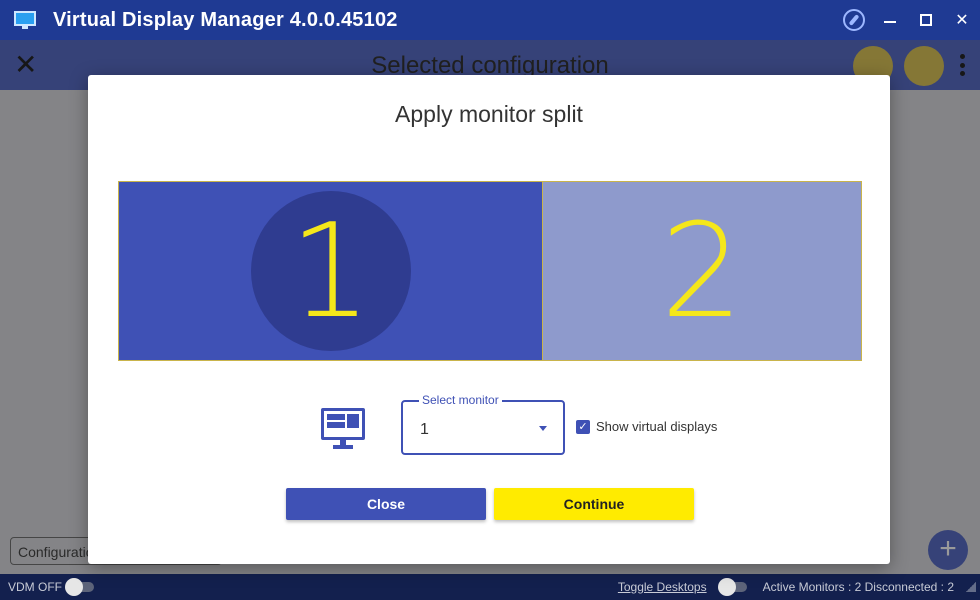  I want to click on minimize-button, so click(890, 20).